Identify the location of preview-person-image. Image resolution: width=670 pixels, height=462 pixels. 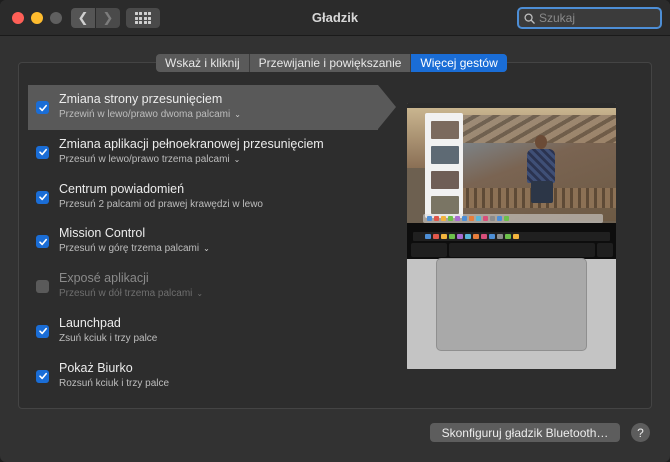
(541, 170).